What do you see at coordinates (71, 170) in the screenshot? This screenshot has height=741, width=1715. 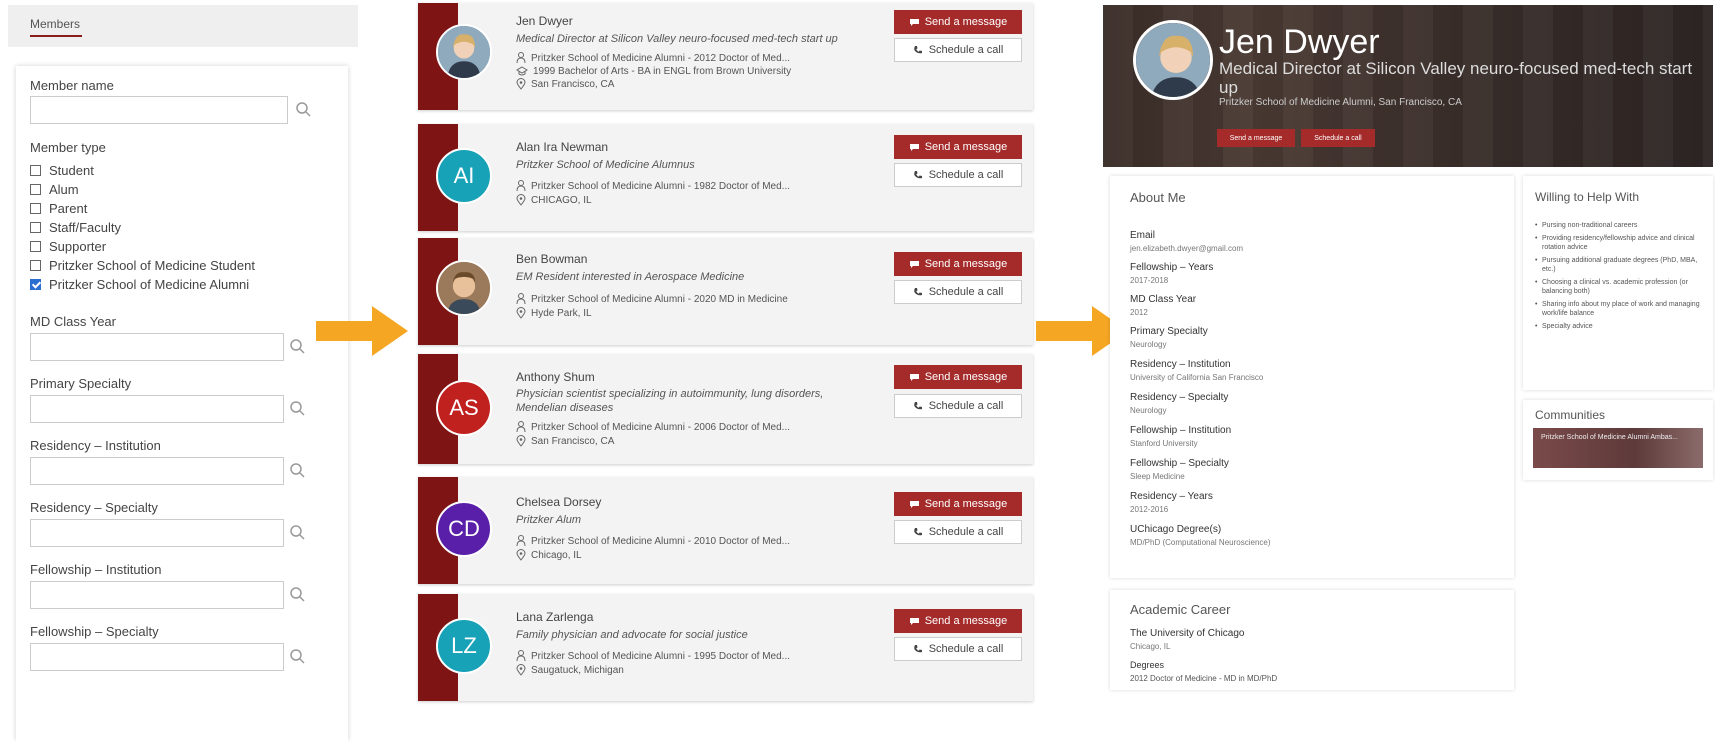 I see `checkbox-label: Student` at bounding box center [71, 170].